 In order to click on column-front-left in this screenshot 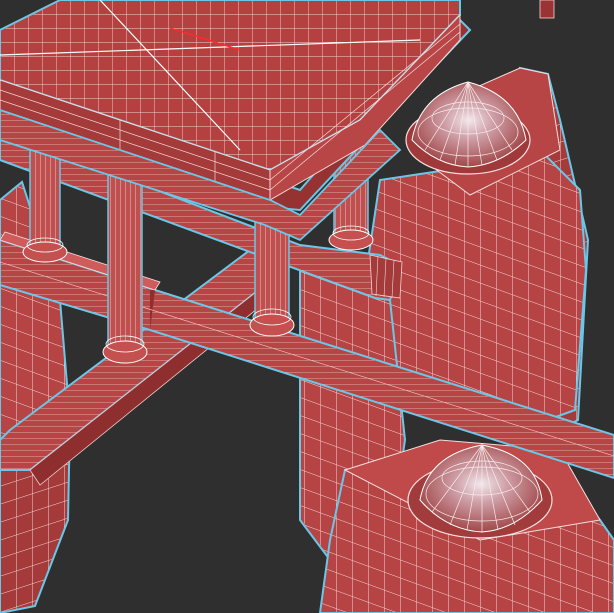, I will do `click(125, 264)`.